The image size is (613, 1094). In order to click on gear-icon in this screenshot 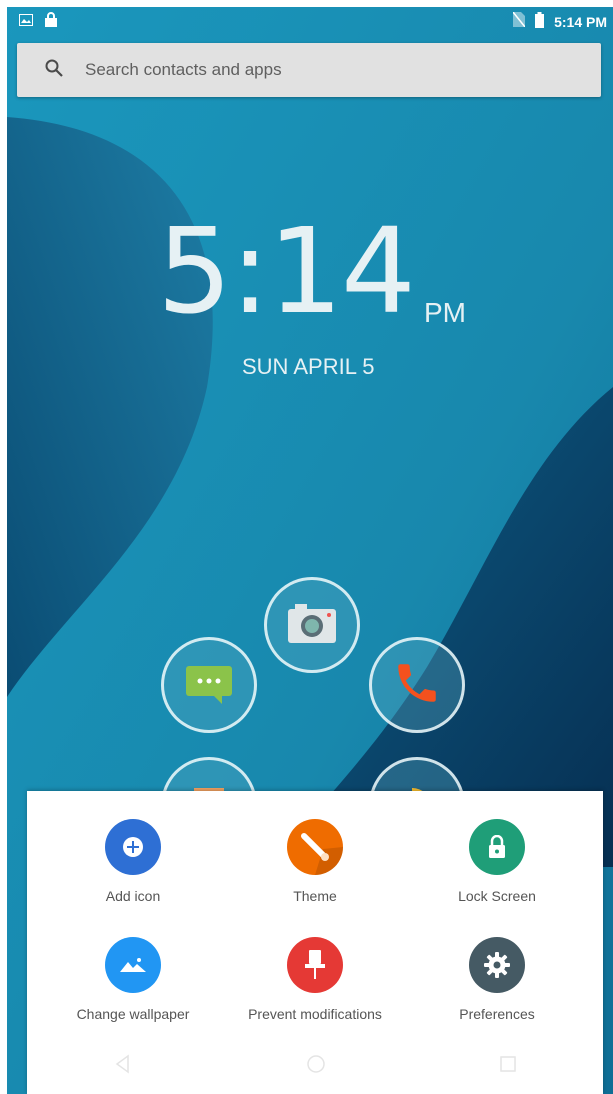, I will do `click(497, 965)`.